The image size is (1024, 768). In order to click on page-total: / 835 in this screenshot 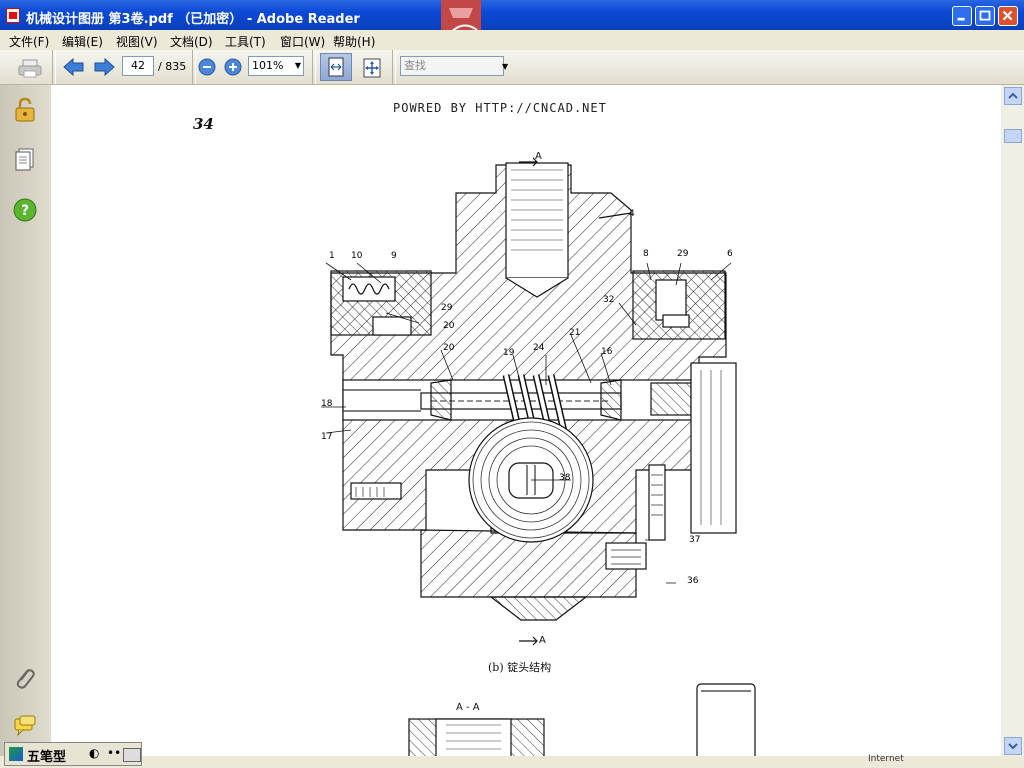, I will do `click(172, 66)`.